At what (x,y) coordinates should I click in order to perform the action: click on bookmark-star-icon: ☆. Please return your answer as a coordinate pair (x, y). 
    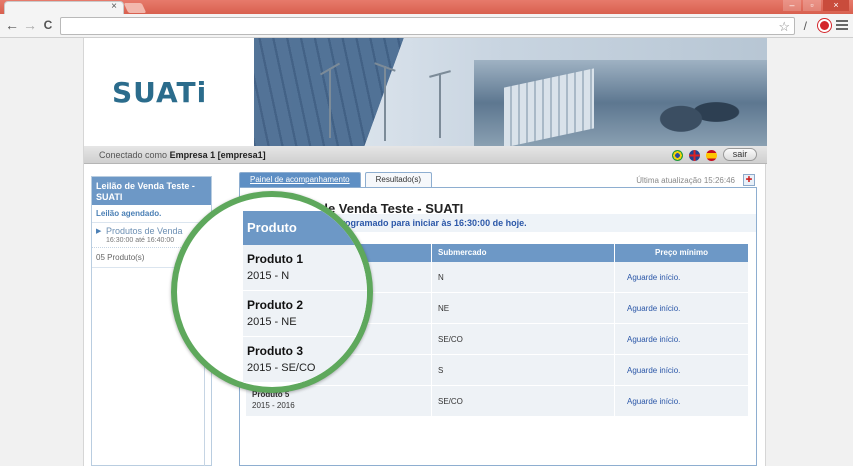
    Looking at the image, I should click on (784, 26).